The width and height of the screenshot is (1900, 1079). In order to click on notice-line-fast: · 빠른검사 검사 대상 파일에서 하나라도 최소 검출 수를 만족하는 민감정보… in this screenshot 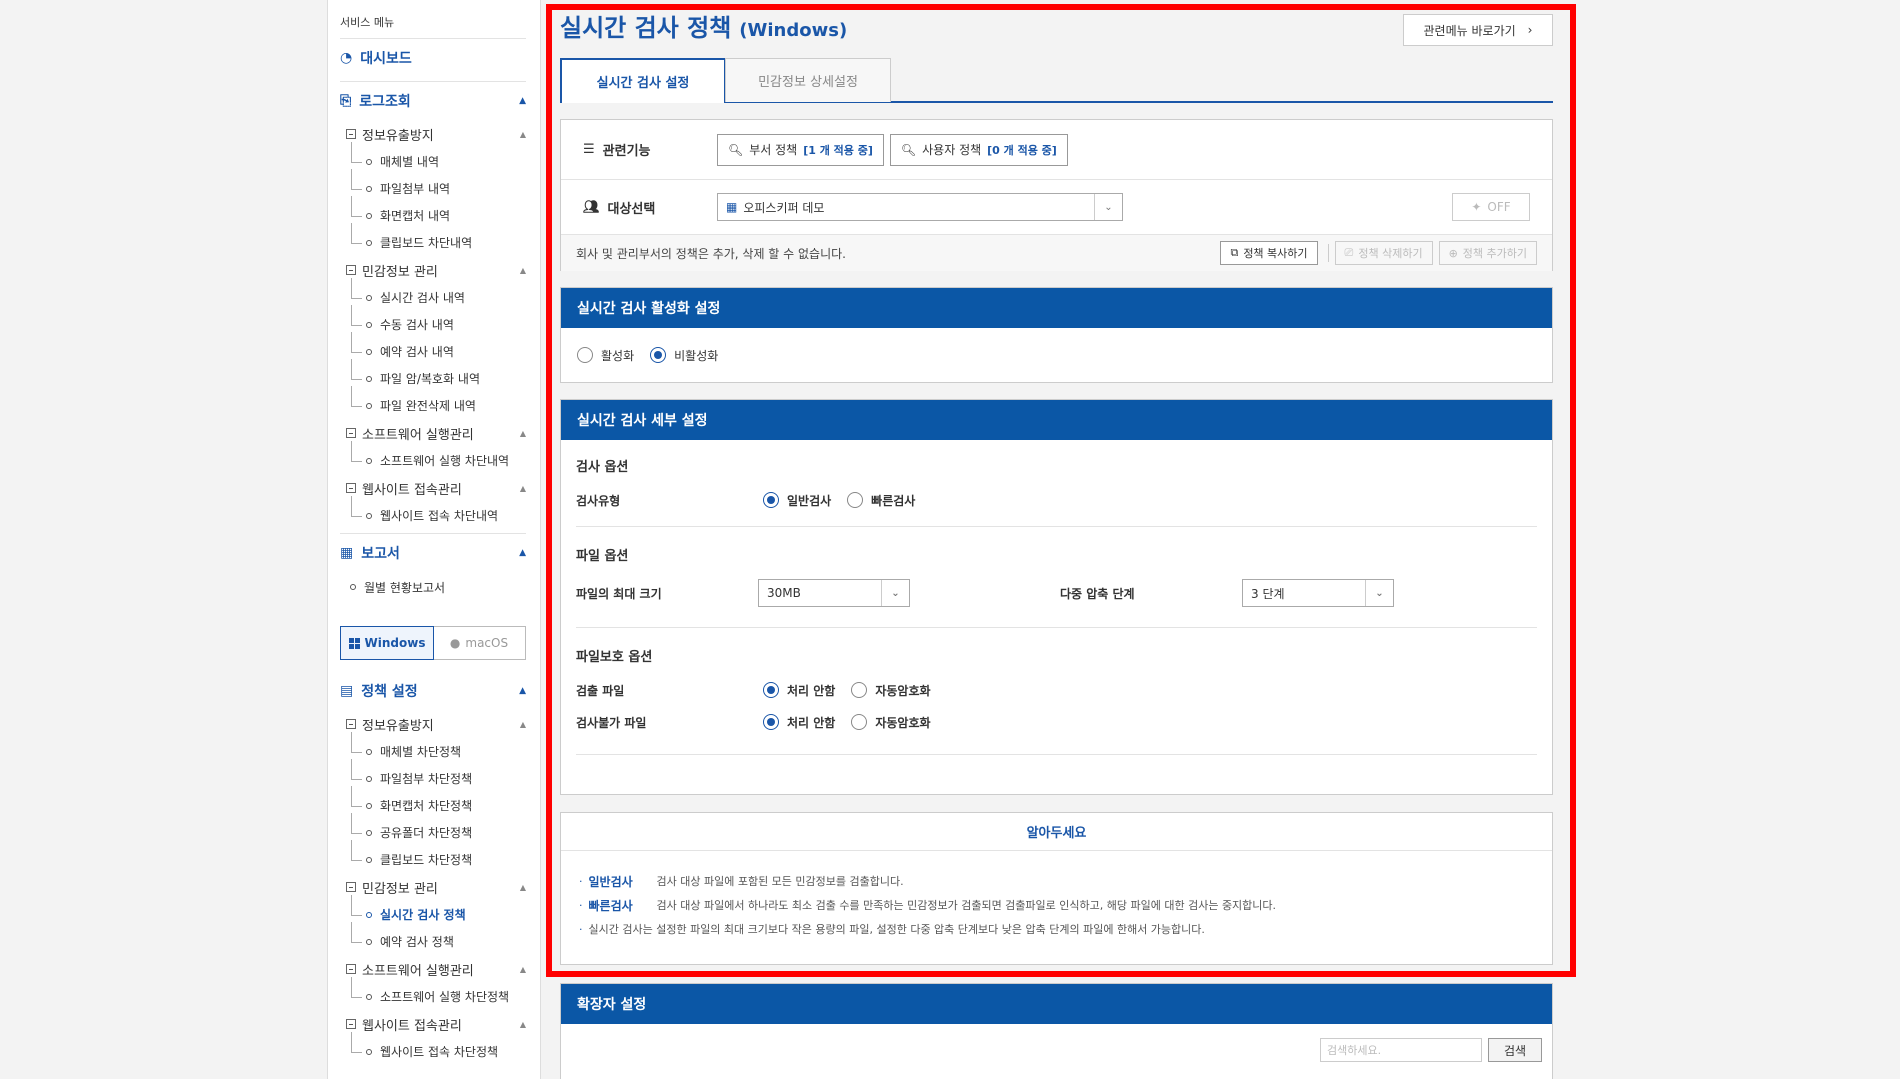, I will do `click(928, 905)`.